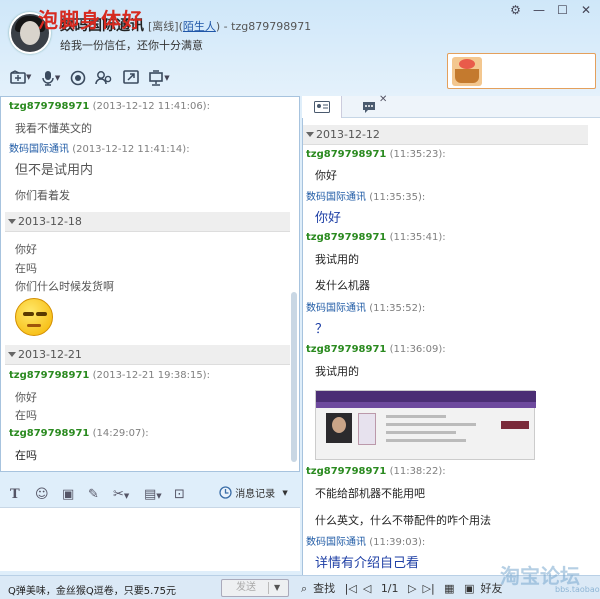  I want to click on tab-chat-history: ✕, so click(372, 106).